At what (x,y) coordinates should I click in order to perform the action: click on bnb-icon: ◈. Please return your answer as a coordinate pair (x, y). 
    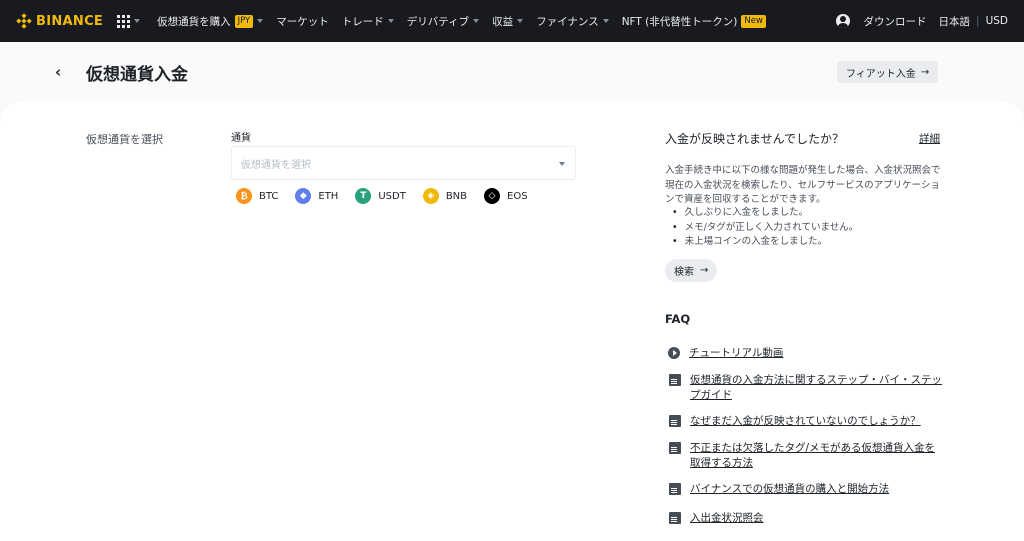
    Looking at the image, I should click on (430, 196).